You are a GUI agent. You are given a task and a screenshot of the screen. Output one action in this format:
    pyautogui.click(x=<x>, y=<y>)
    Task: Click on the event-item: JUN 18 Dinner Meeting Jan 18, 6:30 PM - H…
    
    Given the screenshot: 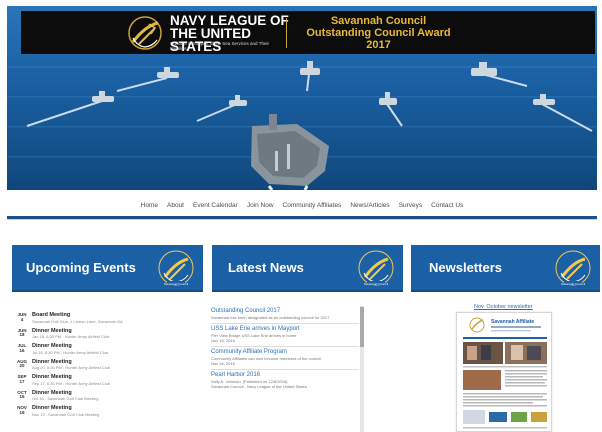 What is the action you would take?
    pyautogui.click(x=101, y=336)
    